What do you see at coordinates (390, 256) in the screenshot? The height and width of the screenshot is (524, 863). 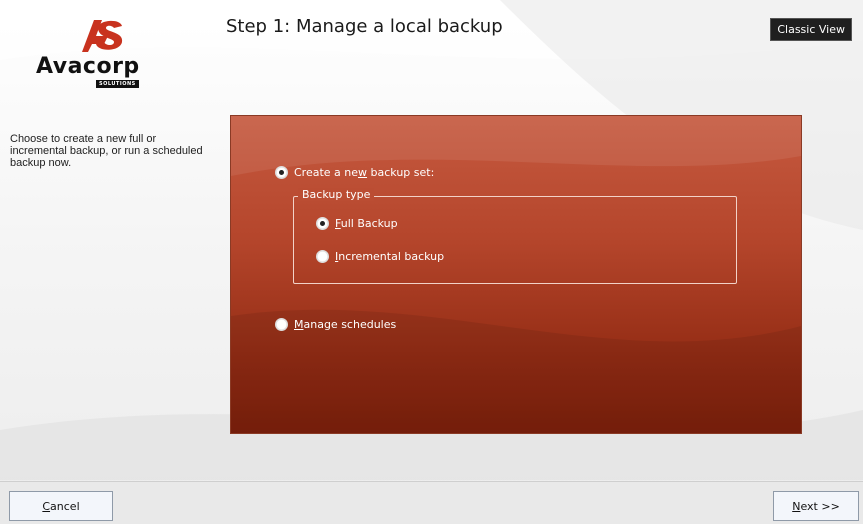 I see `incremental-backup-label: Incremental backup` at bounding box center [390, 256].